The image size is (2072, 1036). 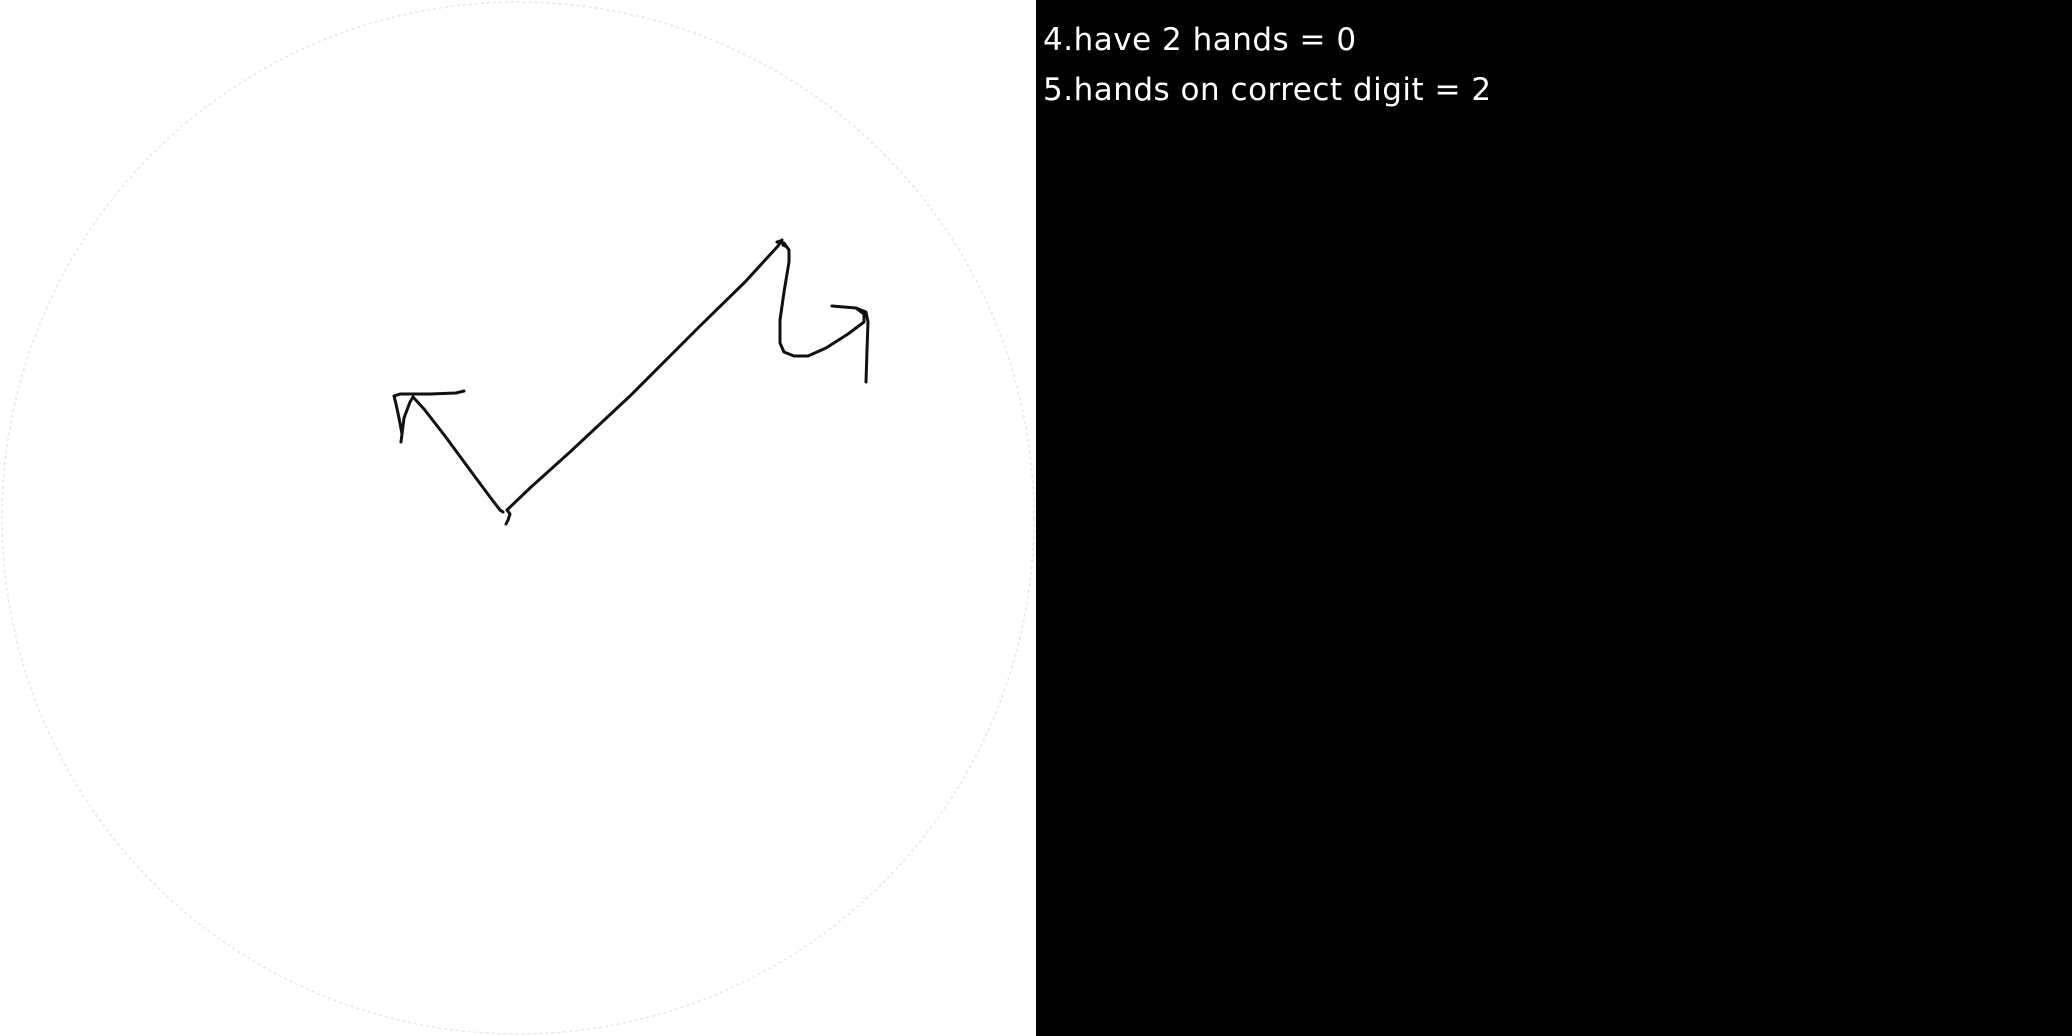 What do you see at coordinates (456, 453) in the screenshot?
I see `hand-stroke-short` at bounding box center [456, 453].